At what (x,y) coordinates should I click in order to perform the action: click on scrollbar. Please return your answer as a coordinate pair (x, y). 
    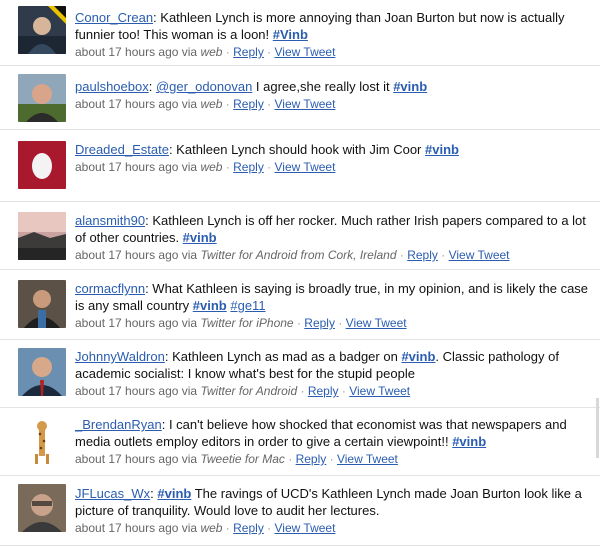
    Looking at the image, I should click on (597, 428).